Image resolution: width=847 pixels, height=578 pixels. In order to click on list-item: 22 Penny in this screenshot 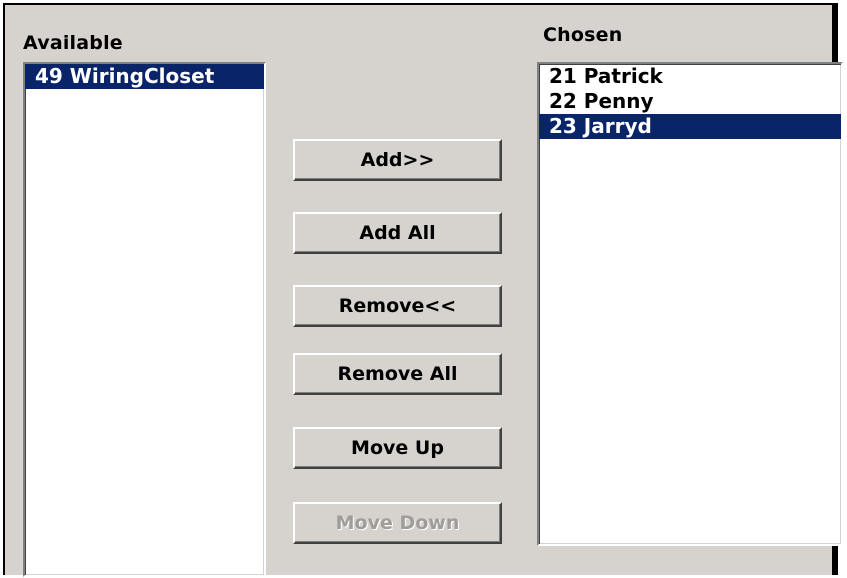, I will do `click(690, 101)`.